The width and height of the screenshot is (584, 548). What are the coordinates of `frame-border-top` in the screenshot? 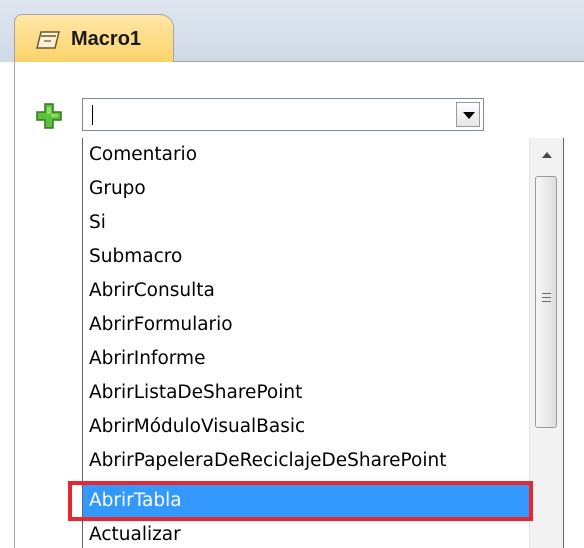 It's located at (379, 61).